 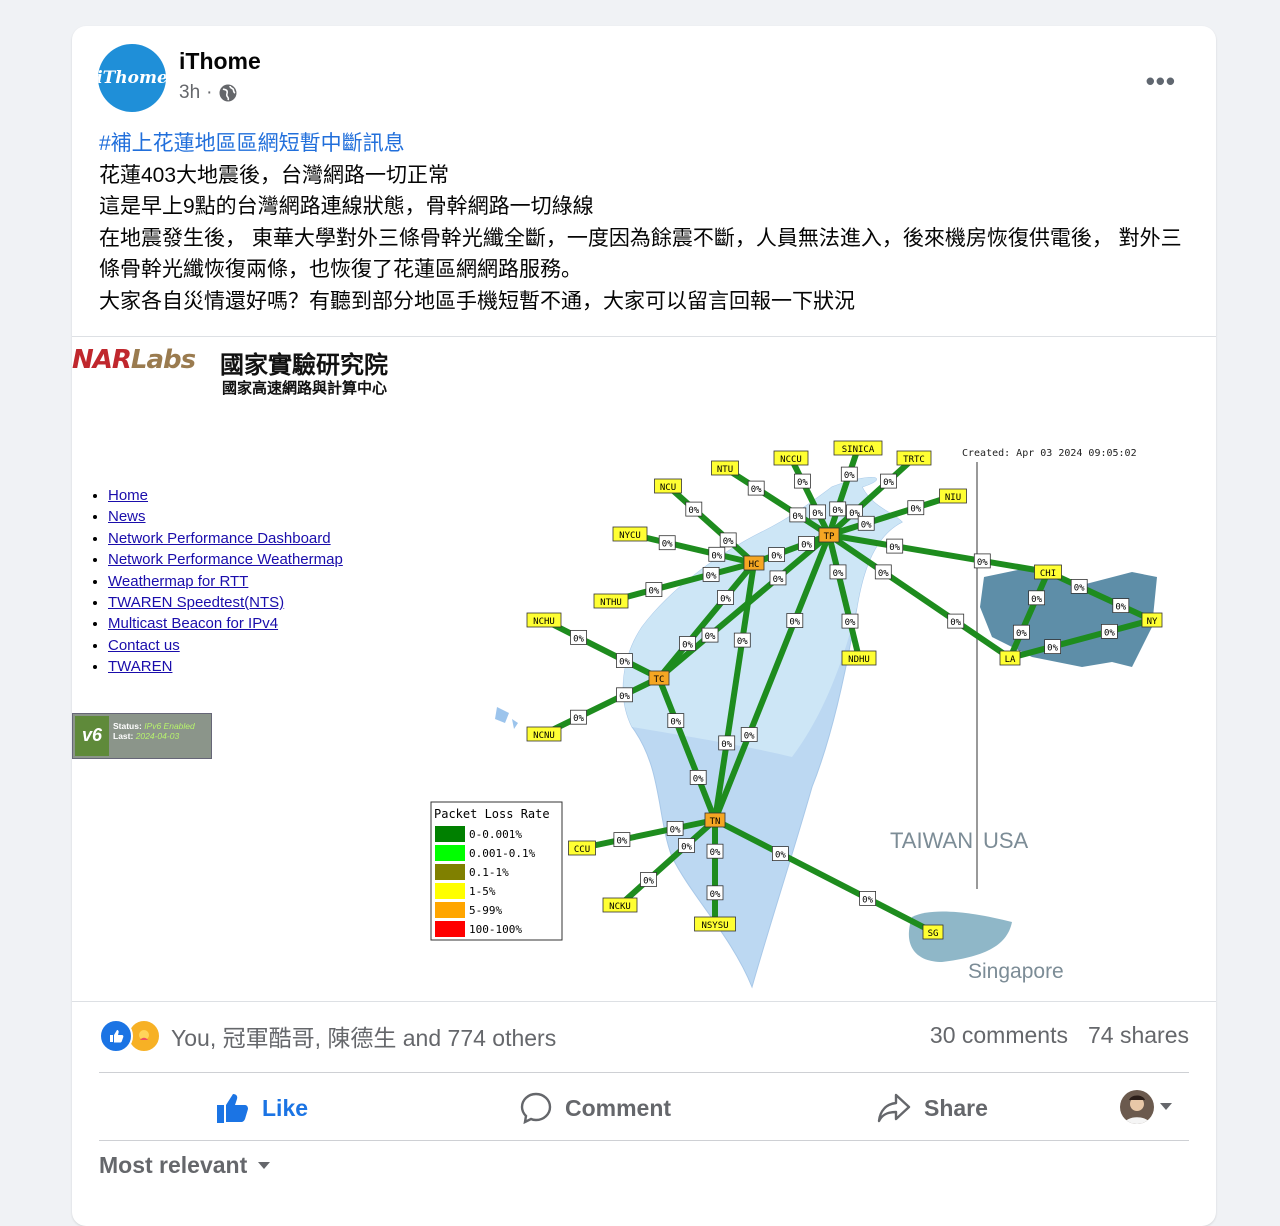 I want to click on divider, so click(x=644, y=1140).